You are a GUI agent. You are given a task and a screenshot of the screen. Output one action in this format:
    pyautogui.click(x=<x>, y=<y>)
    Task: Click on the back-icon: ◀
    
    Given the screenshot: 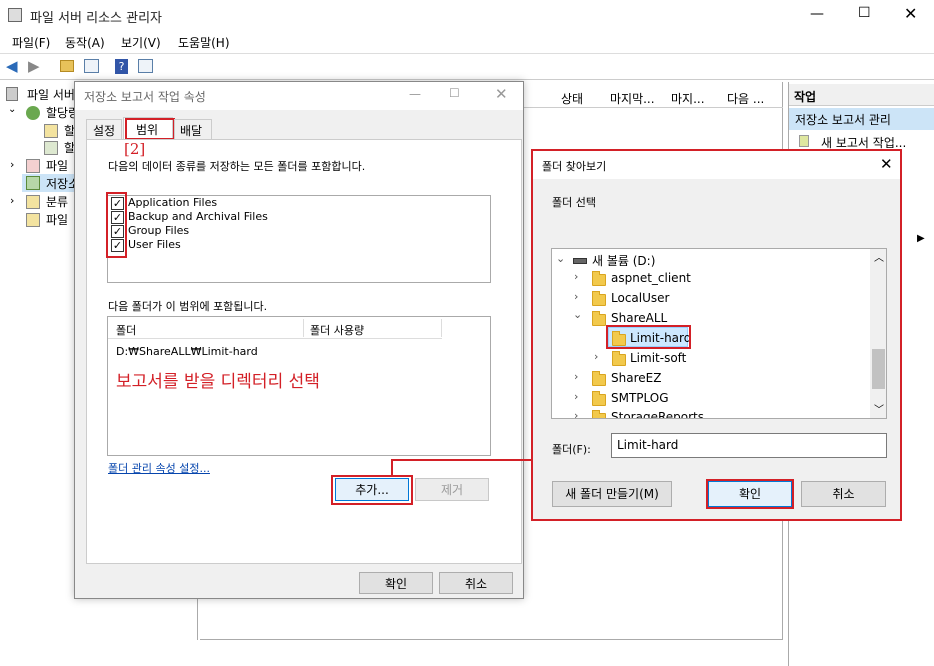 What is the action you would take?
    pyautogui.click(x=12, y=66)
    